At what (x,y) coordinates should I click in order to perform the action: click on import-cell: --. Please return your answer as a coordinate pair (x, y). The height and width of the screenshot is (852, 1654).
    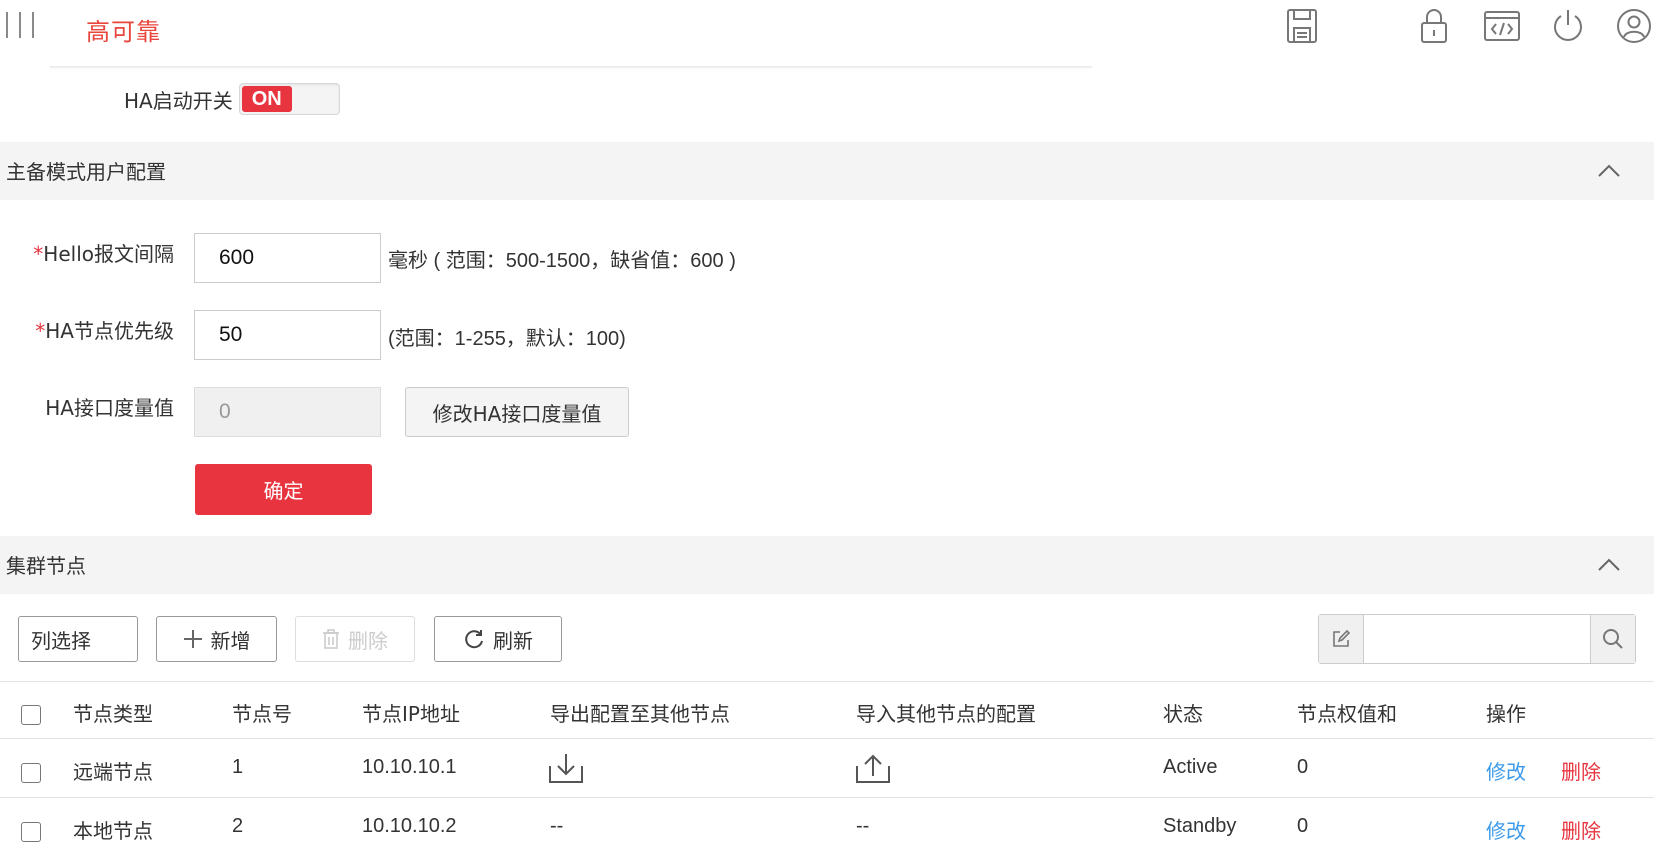
    Looking at the image, I should click on (863, 826).